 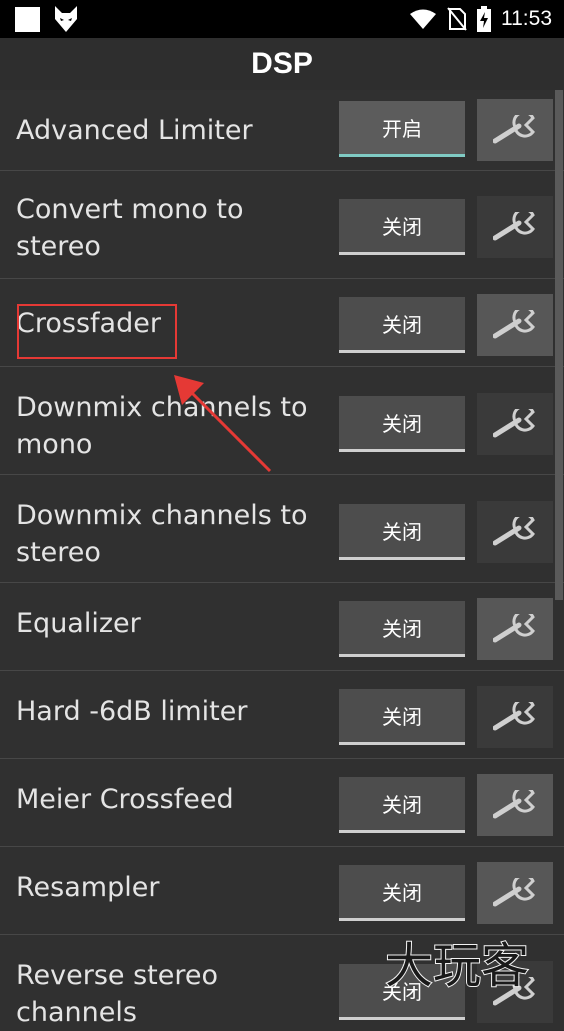 I want to click on dsp-item-label: Equalizer, so click(x=78, y=623).